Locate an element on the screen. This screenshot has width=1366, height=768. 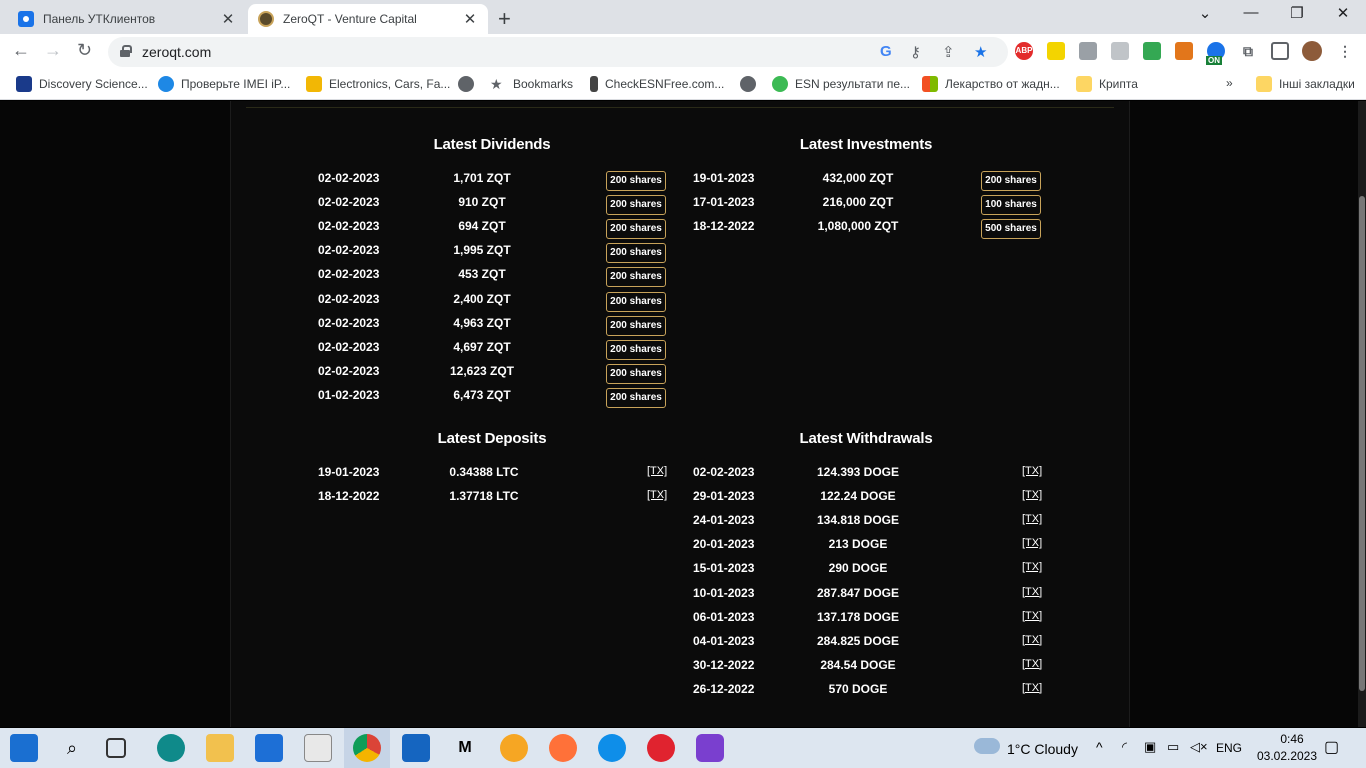
firefox-icon is located at coordinates (563, 748).